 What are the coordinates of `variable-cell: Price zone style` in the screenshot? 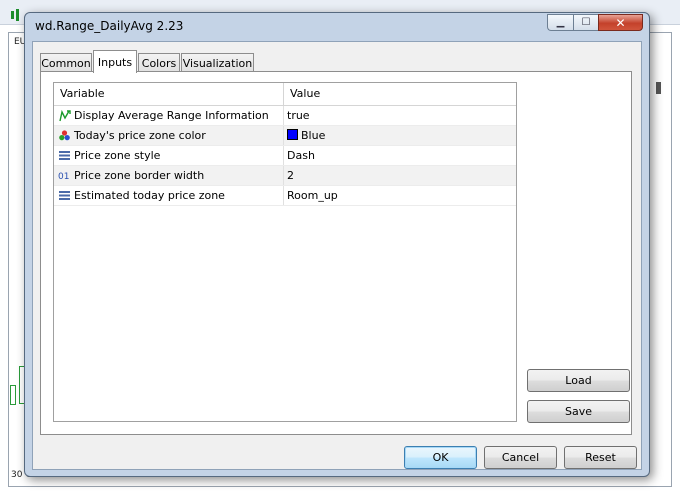 It's located at (169, 155).